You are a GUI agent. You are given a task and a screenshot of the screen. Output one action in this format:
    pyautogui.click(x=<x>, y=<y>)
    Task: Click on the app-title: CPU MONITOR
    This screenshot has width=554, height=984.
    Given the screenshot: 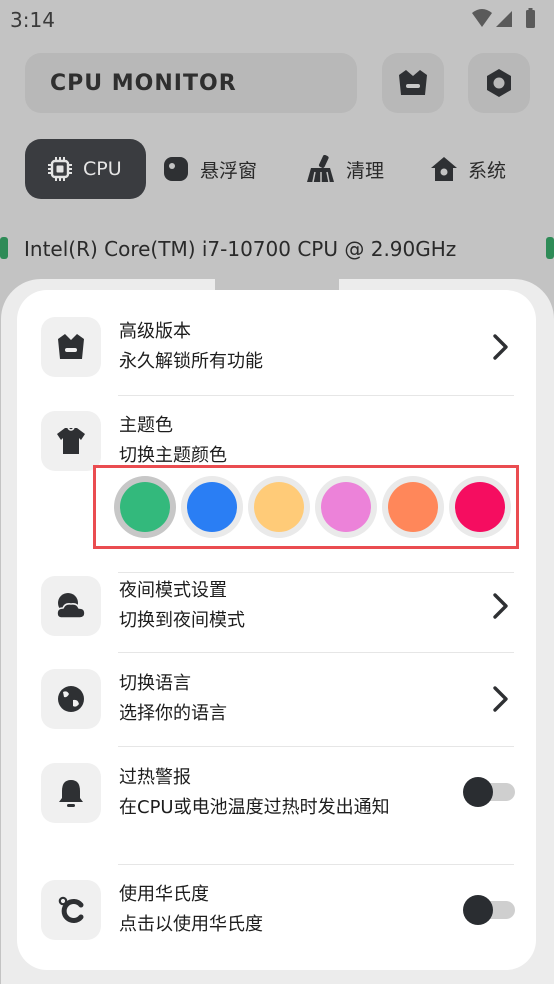 What is the action you would take?
    pyautogui.click(x=143, y=83)
    